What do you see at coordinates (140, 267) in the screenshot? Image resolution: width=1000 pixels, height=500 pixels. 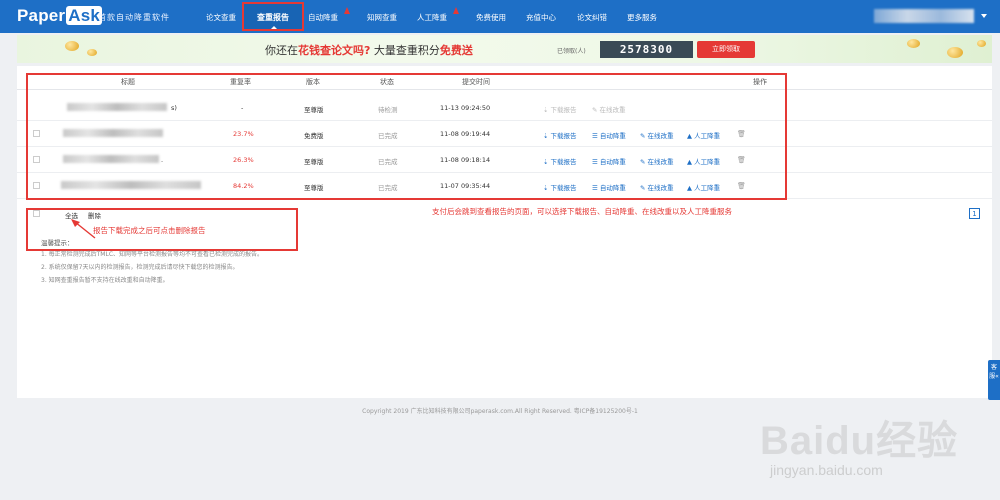 I see `tip-item: 2. 系统仅保留7天以内的检测报告，检测完成后请尽快下载您的检测报告。` at bounding box center [140, 267].